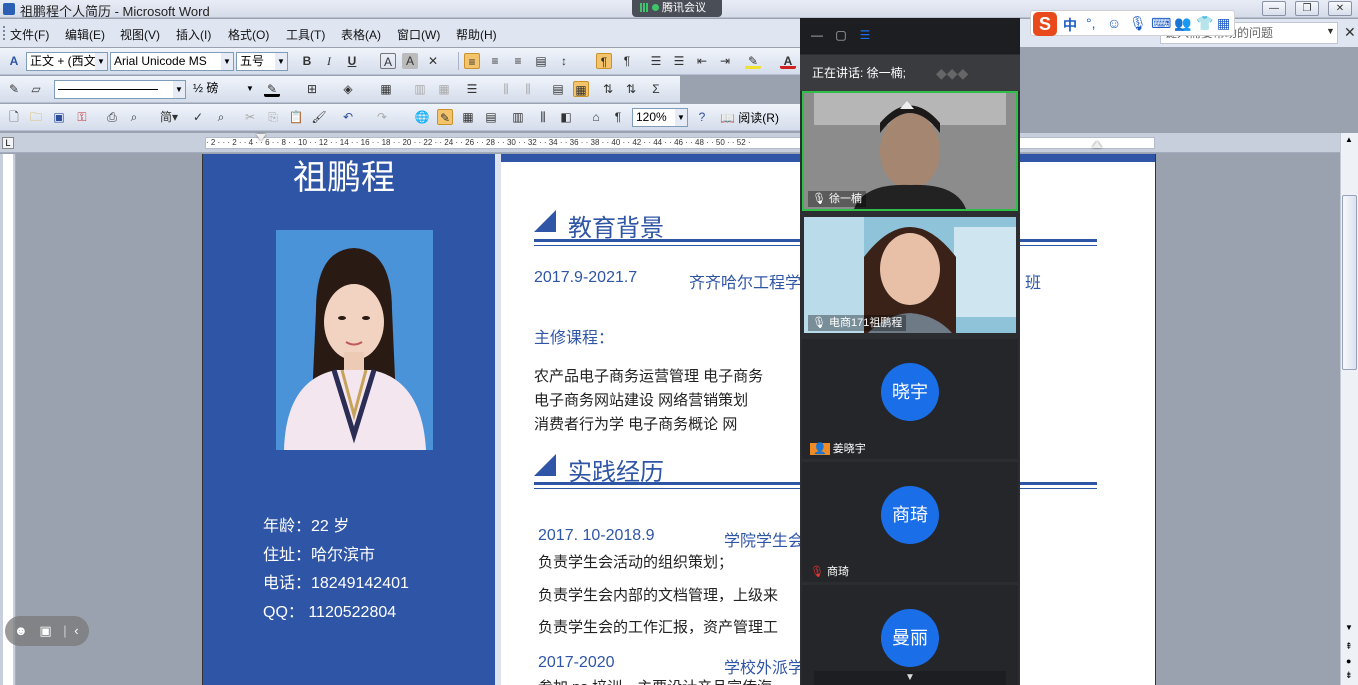 This screenshot has height=685, width=1358. What do you see at coordinates (14, 61) in the screenshot?
I see `styles-pane-icon: A` at bounding box center [14, 61].